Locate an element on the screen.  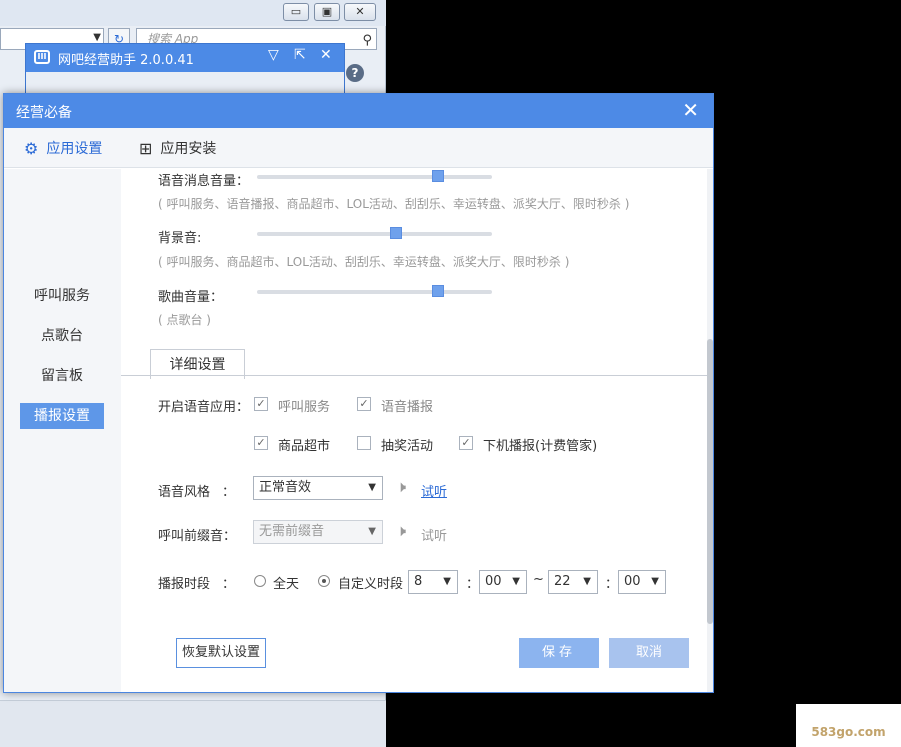
dialog-titlebar: 经营必备 ✕ is located at coordinates (358, 111).